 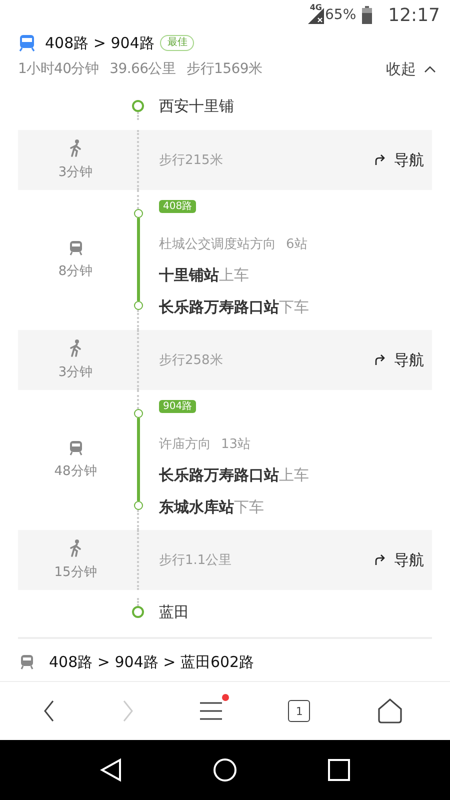 I want to click on best-badge: 最佳, so click(x=177, y=43).